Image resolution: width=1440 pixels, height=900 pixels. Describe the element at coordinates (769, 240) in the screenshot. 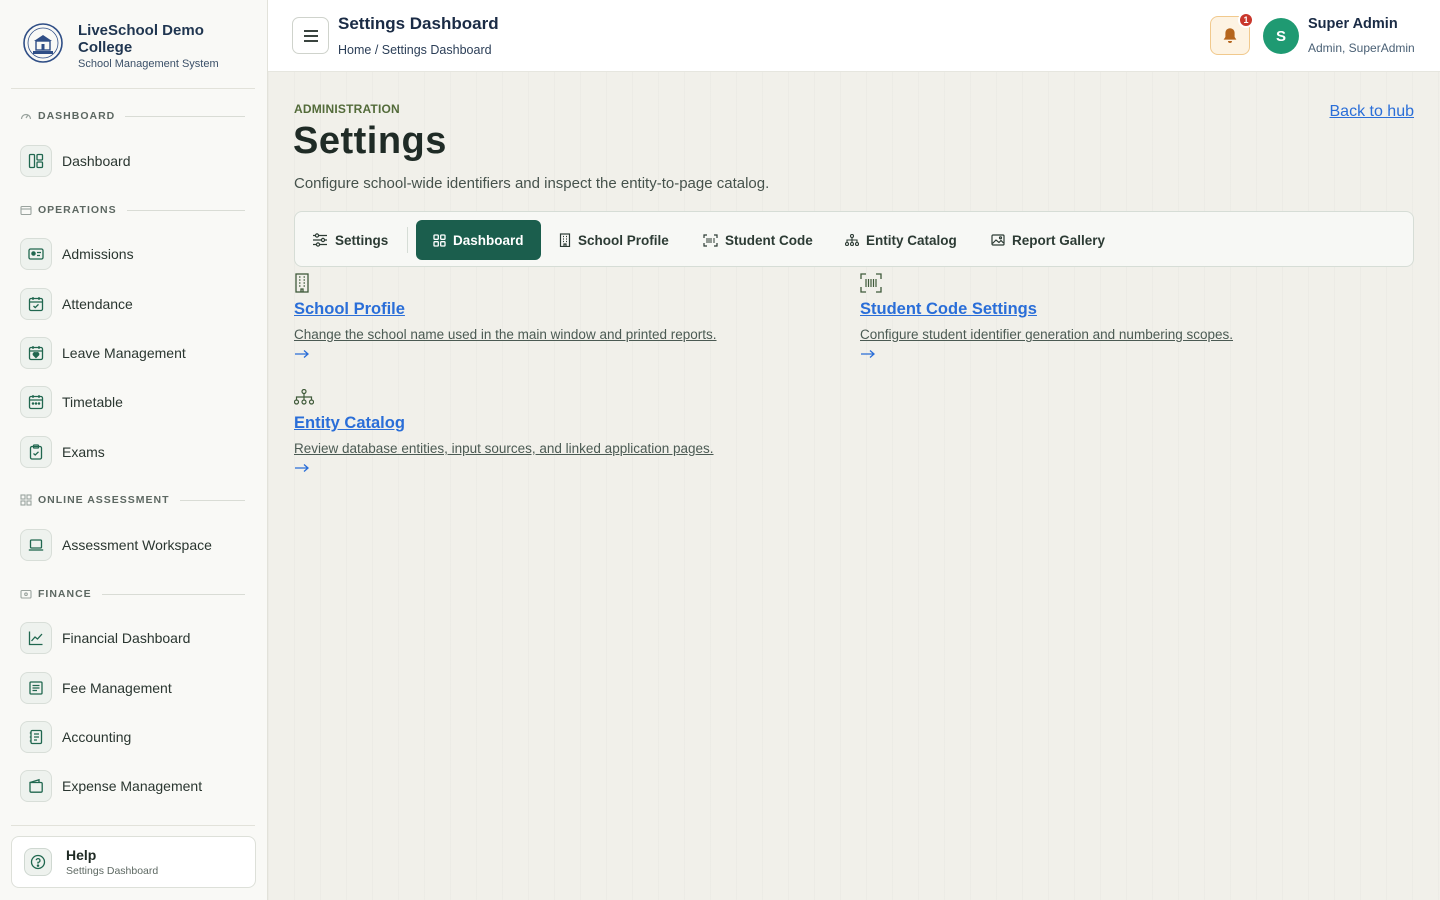

I see `tab-label: Student Code` at that location.